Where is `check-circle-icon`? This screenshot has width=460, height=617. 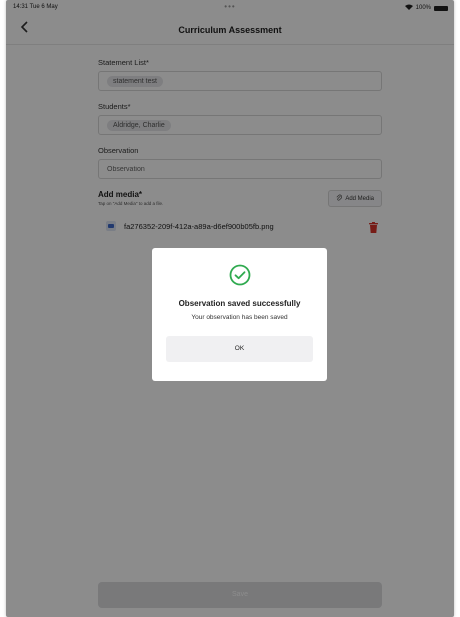 check-circle-icon is located at coordinates (240, 277).